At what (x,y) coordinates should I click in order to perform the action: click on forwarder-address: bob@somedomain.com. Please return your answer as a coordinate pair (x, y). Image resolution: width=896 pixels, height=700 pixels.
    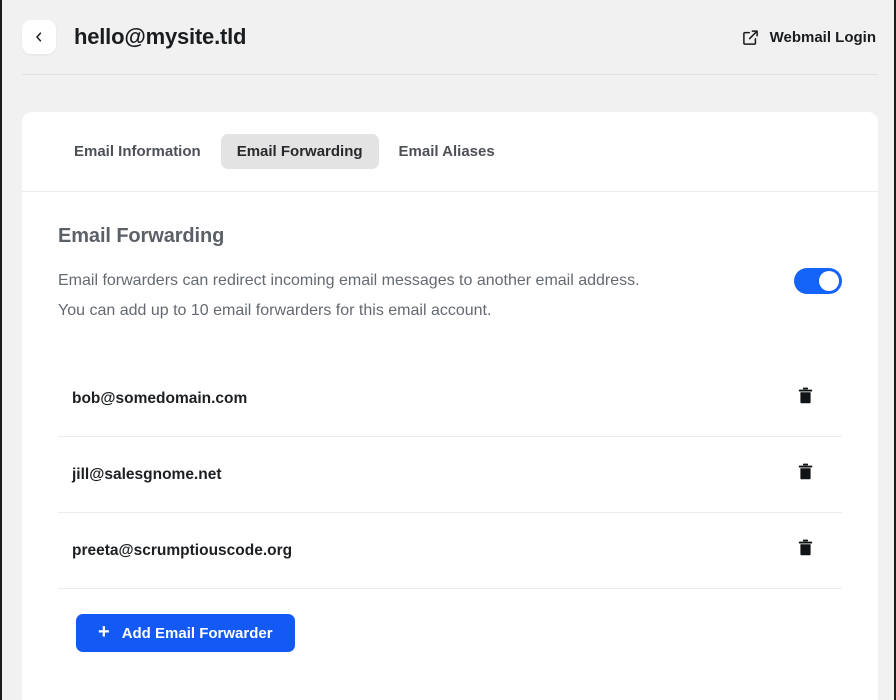
    Looking at the image, I should click on (160, 398).